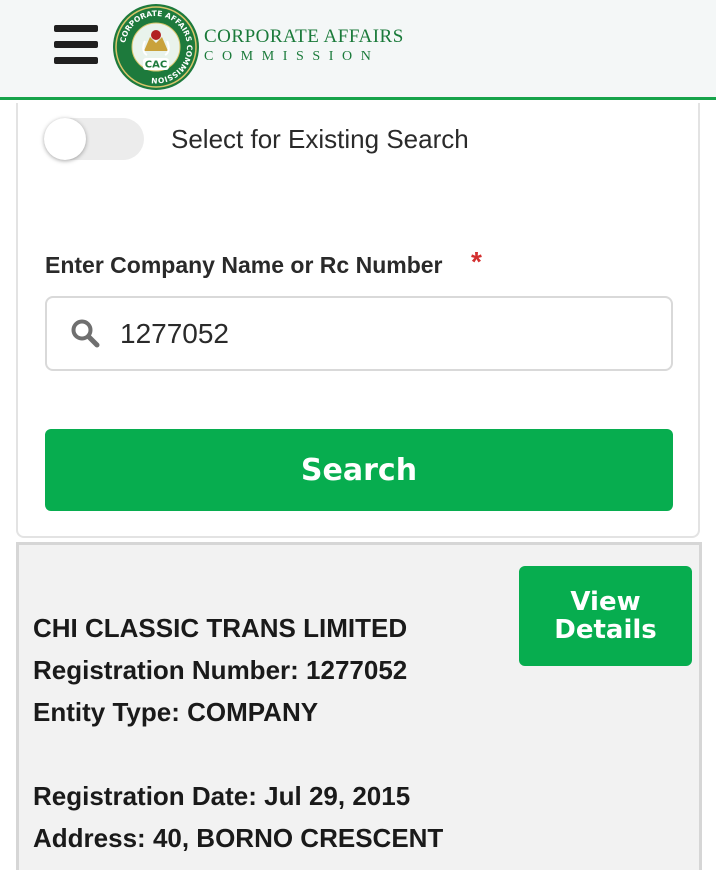  Describe the element at coordinates (385, 334) in the screenshot. I see `company-search-input` at that location.